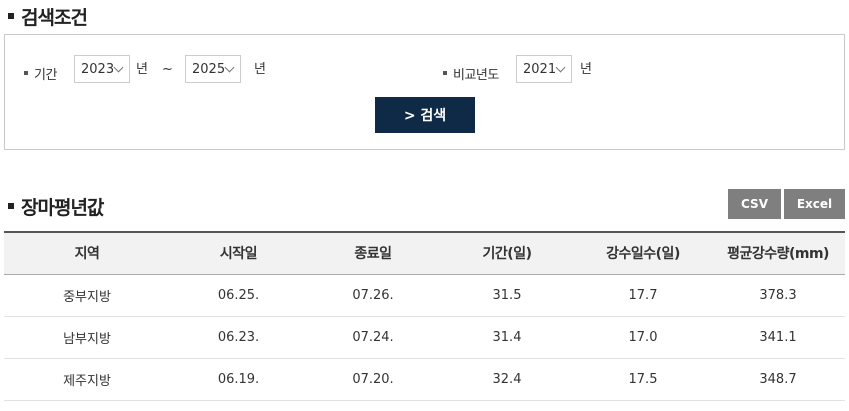  I want to click on cell-duration: 31.5, so click(507, 295).